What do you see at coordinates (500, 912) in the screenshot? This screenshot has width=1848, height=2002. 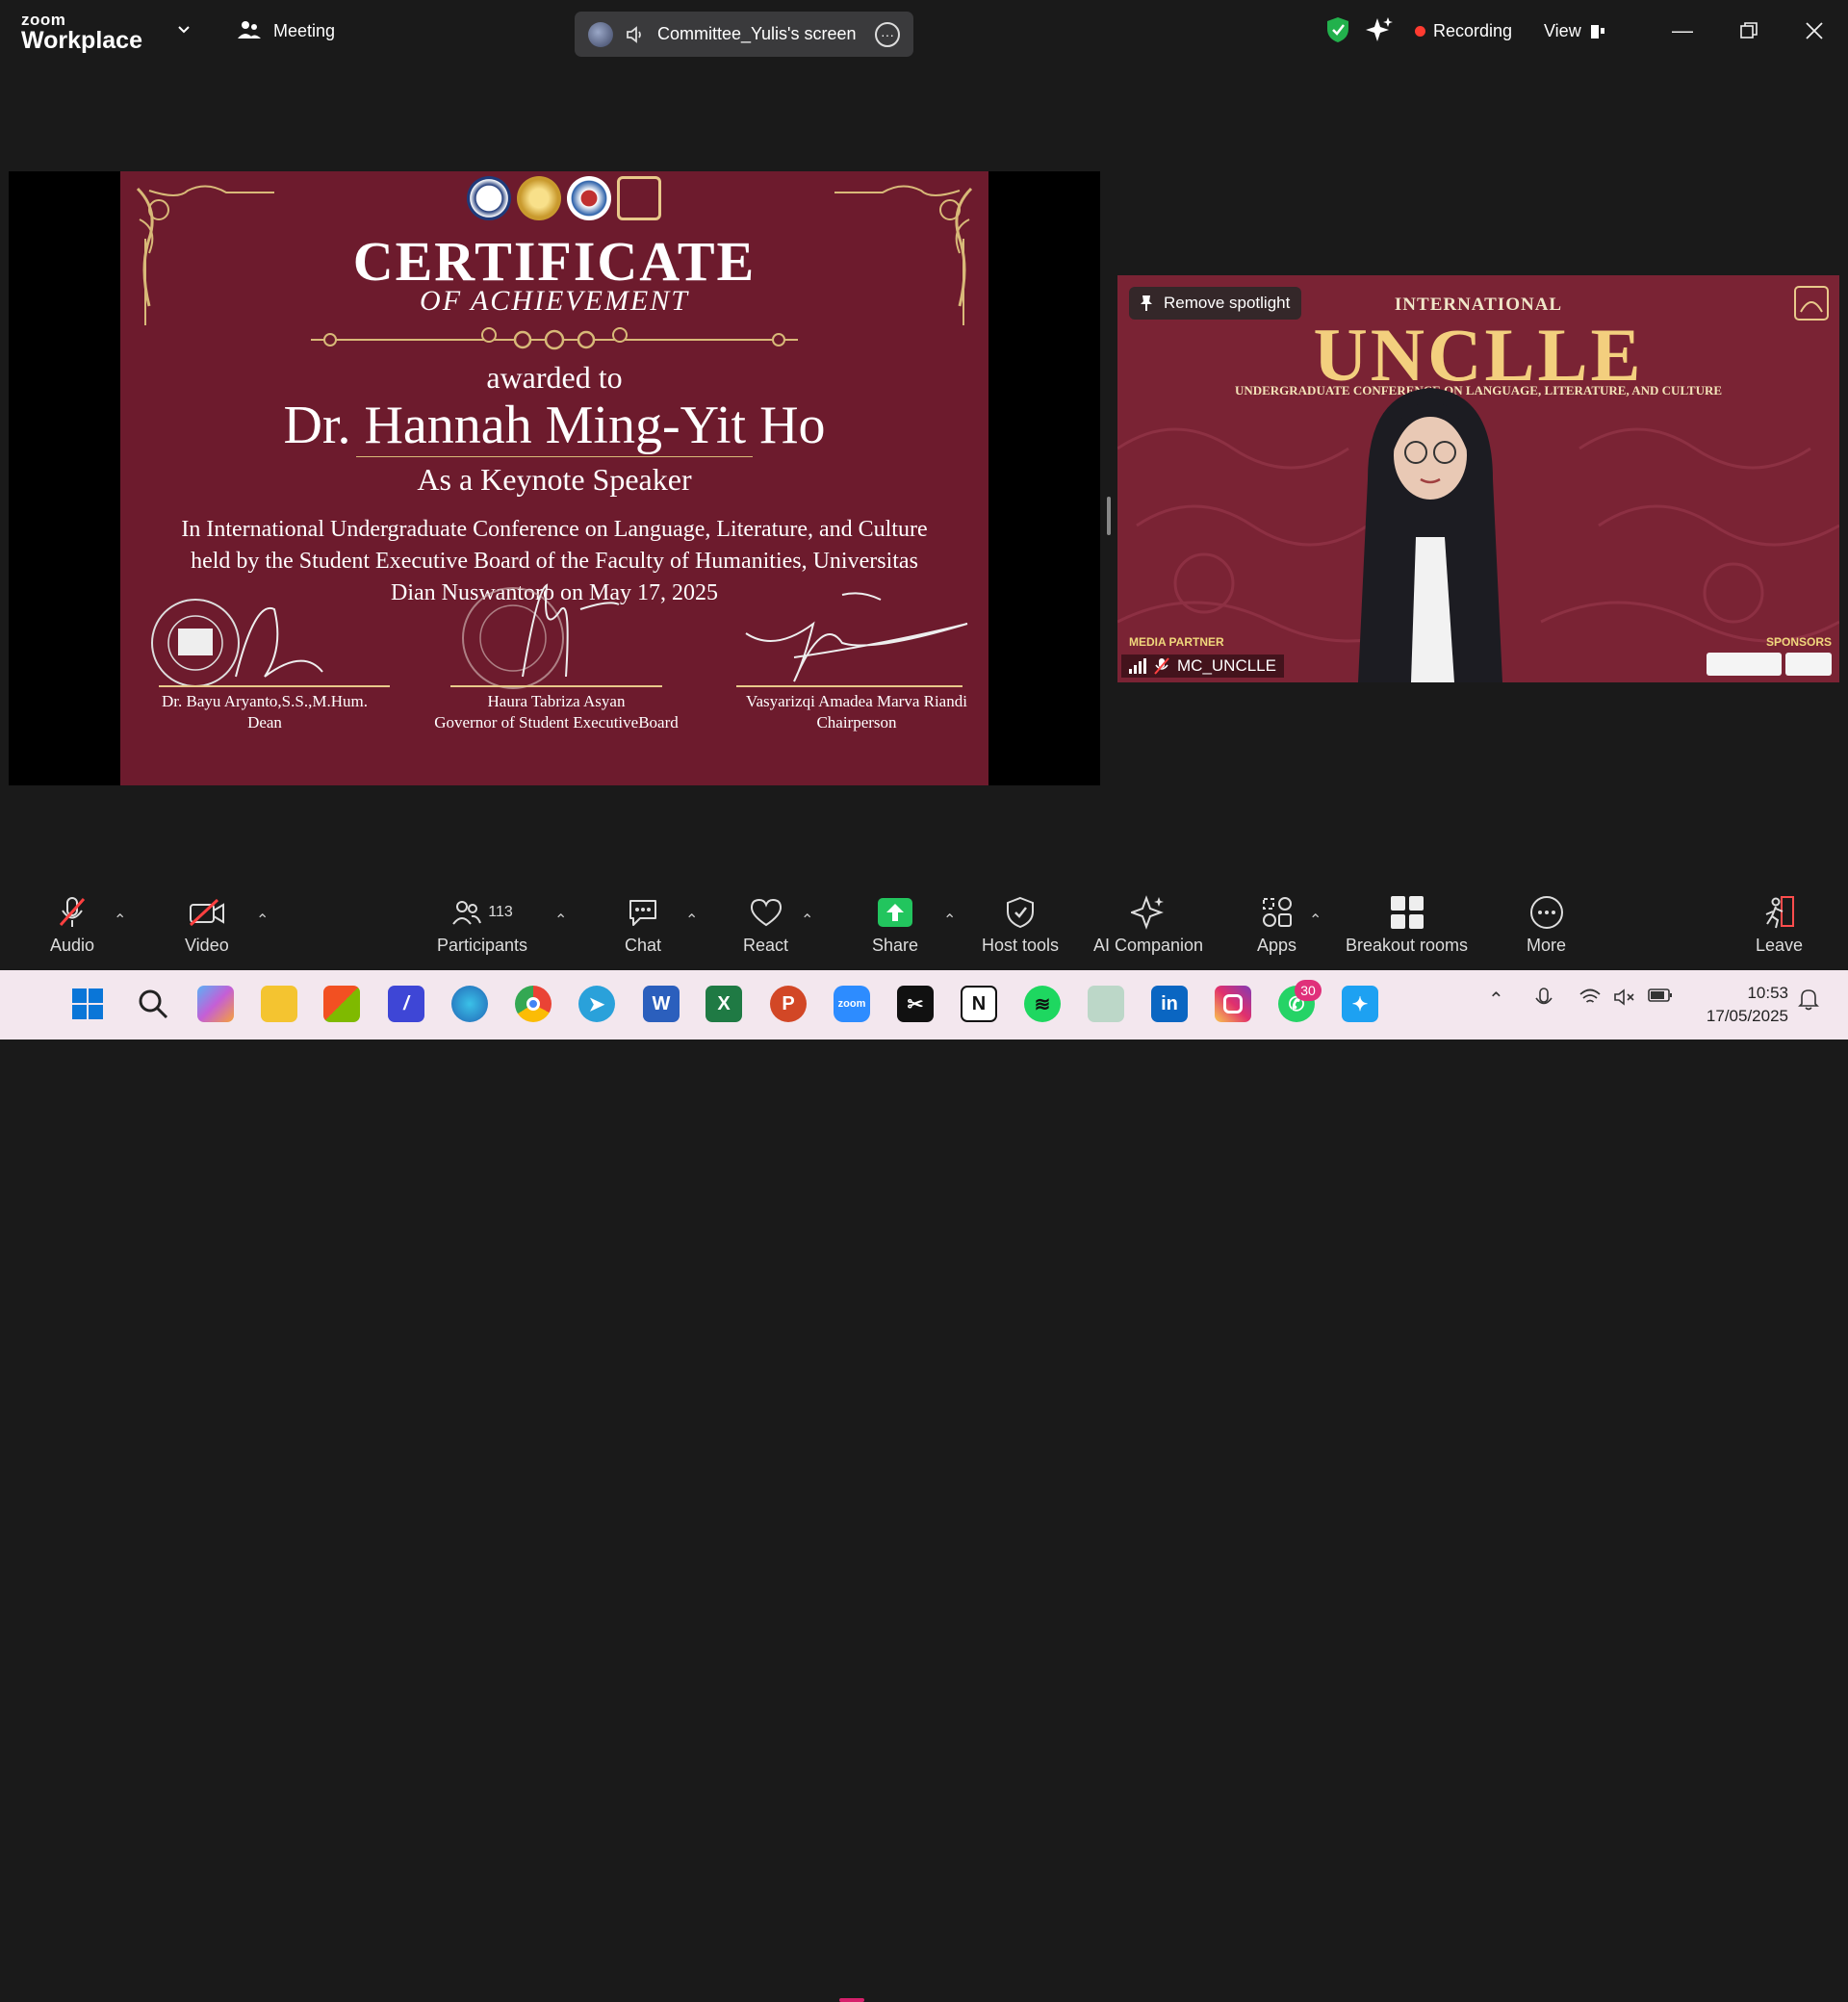 I see `participant-count: 113` at bounding box center [500, 912].